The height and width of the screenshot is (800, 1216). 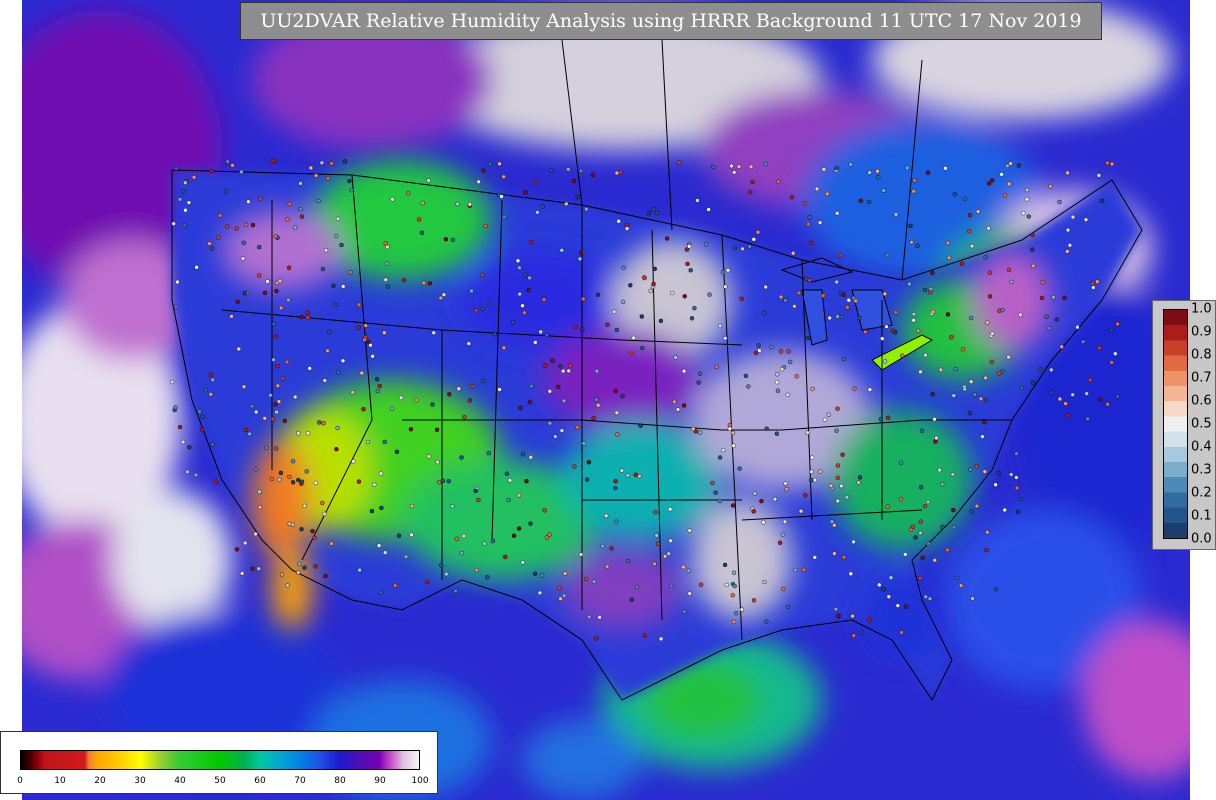 I want to click on rh-tick-label: 60, so click(x=260, y=781).